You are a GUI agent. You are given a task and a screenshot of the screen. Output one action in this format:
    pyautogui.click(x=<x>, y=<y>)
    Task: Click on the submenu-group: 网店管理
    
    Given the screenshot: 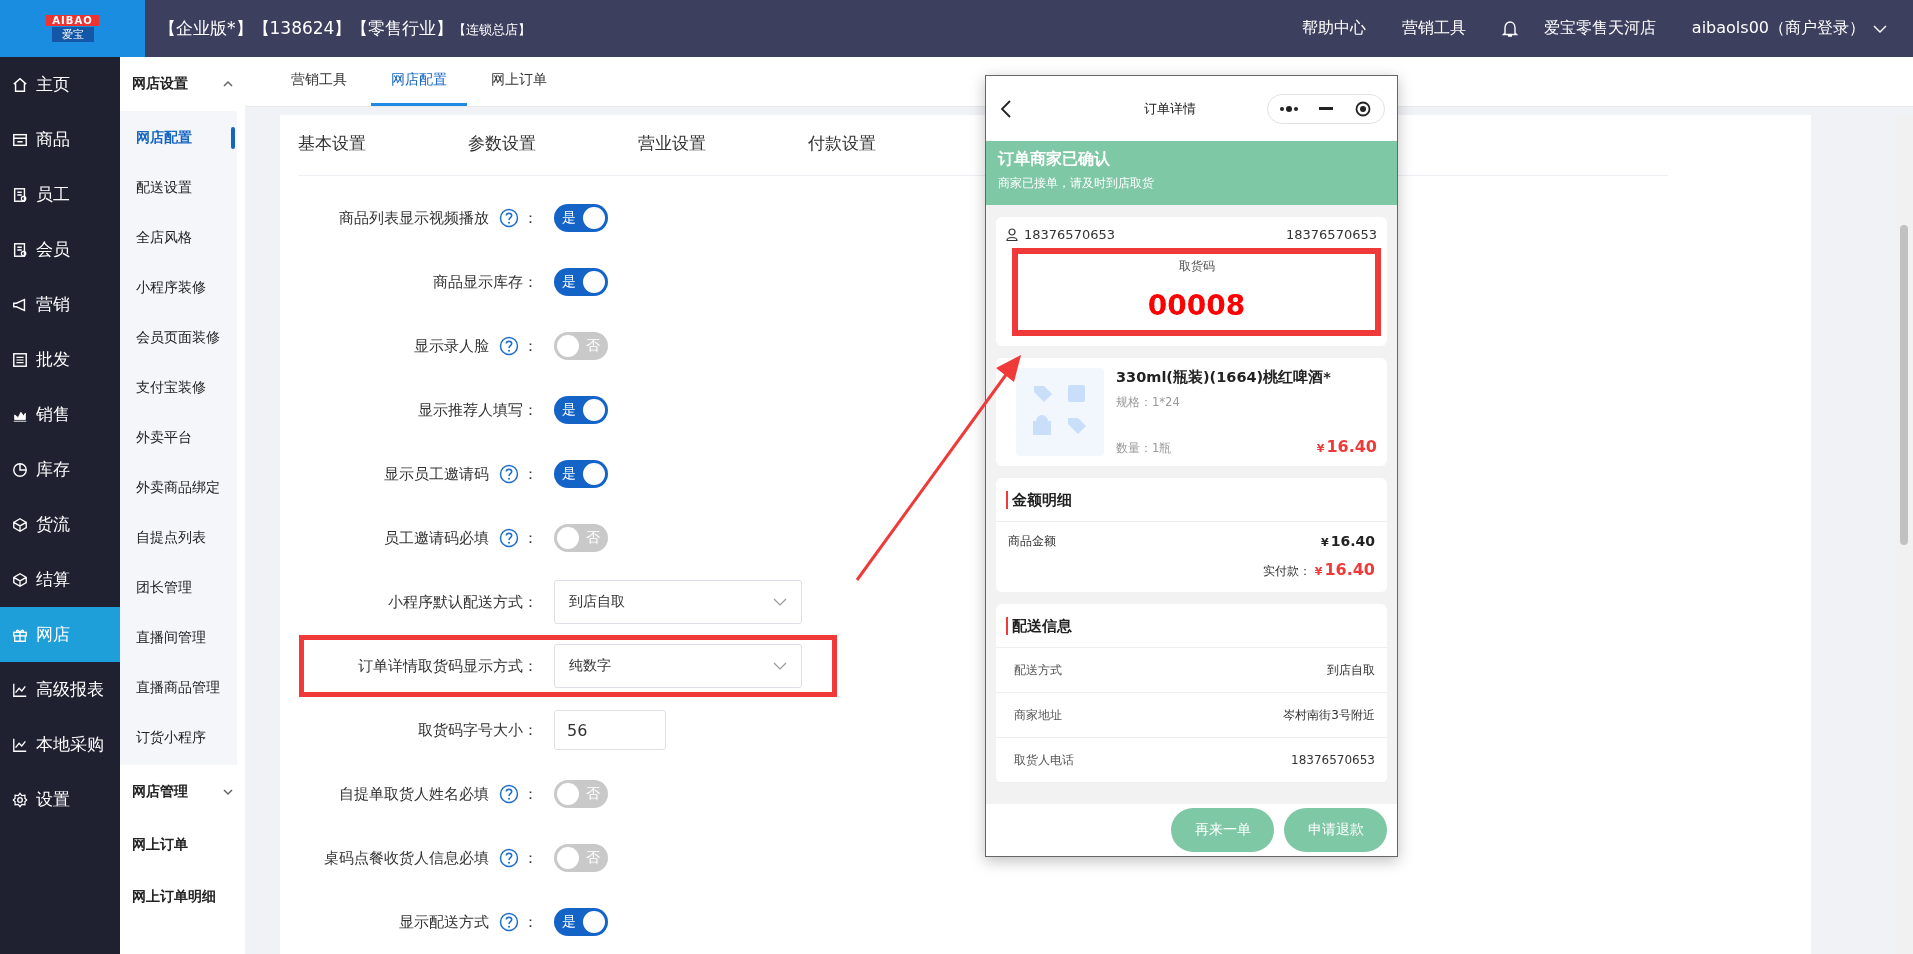 What is the action you would take?
    pyautogui.click(x=182, y=792)
    